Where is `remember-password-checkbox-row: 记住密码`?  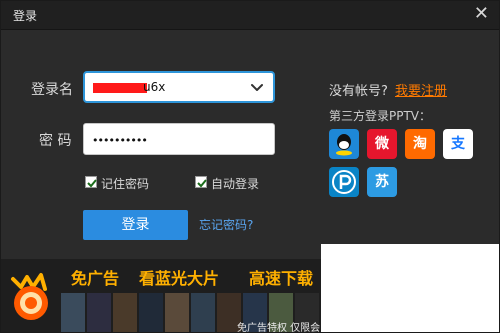
remember-password-checkbox-row: 记住密码 is located at coordinates (125, 183).